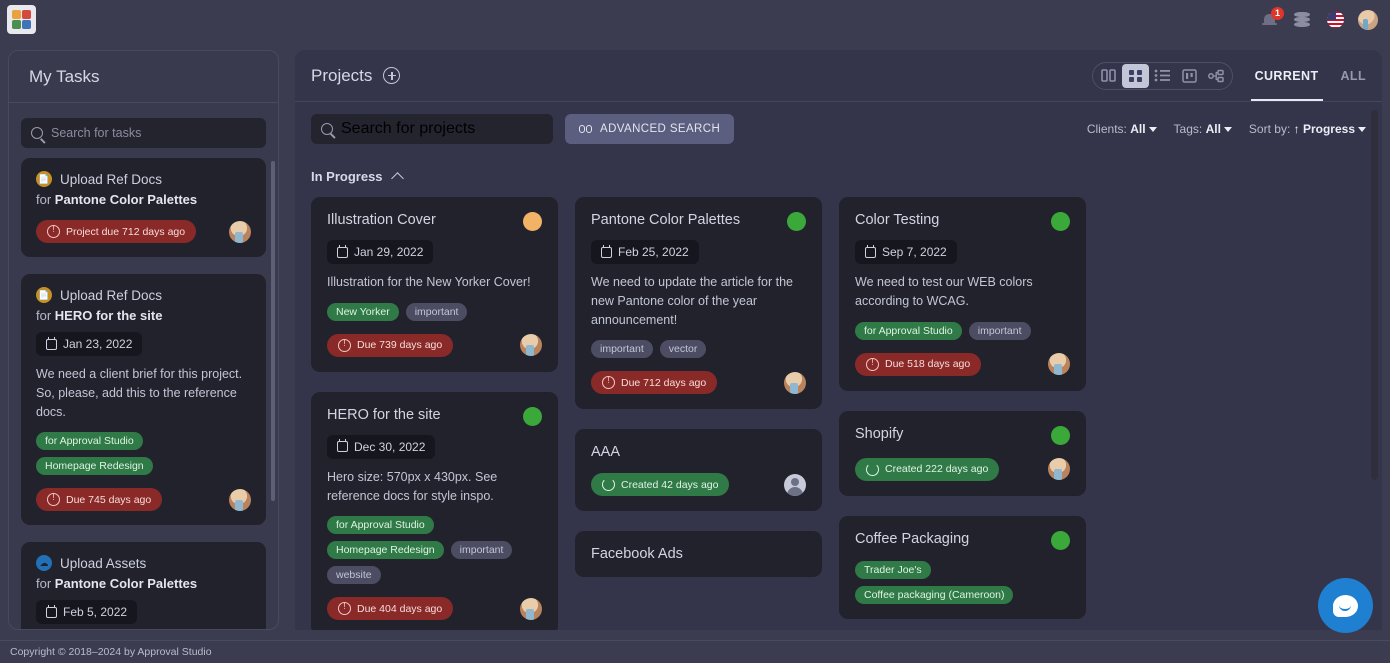 The image size is (1390, 663). I want to click on clients-filter: Clients: All, so click(1122, 129).